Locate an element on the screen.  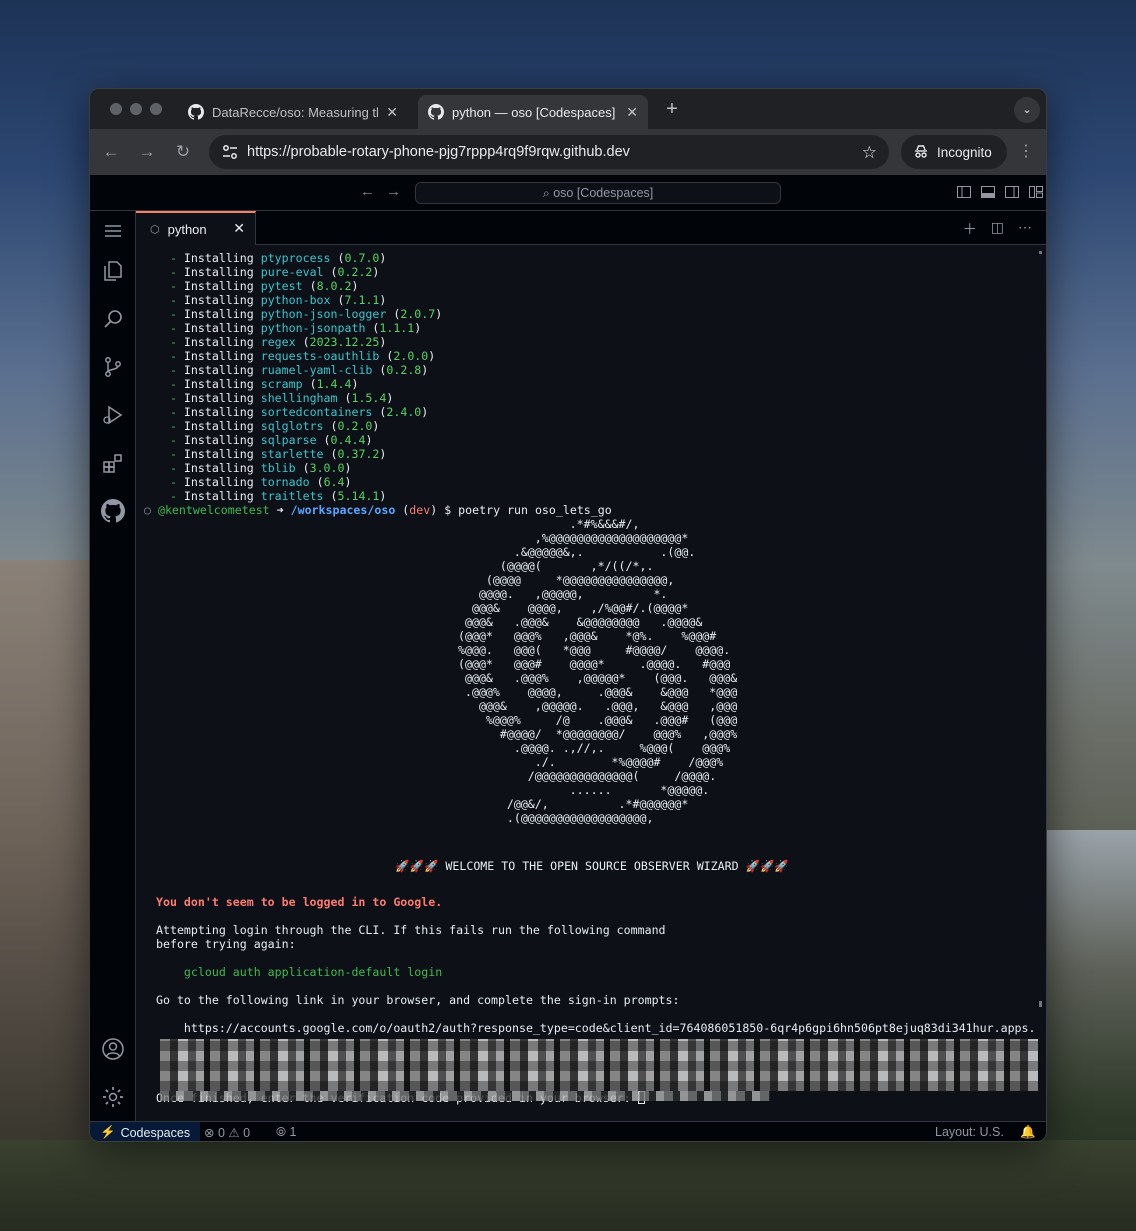
new-tab-button: + is located at coordinates (672, 109).